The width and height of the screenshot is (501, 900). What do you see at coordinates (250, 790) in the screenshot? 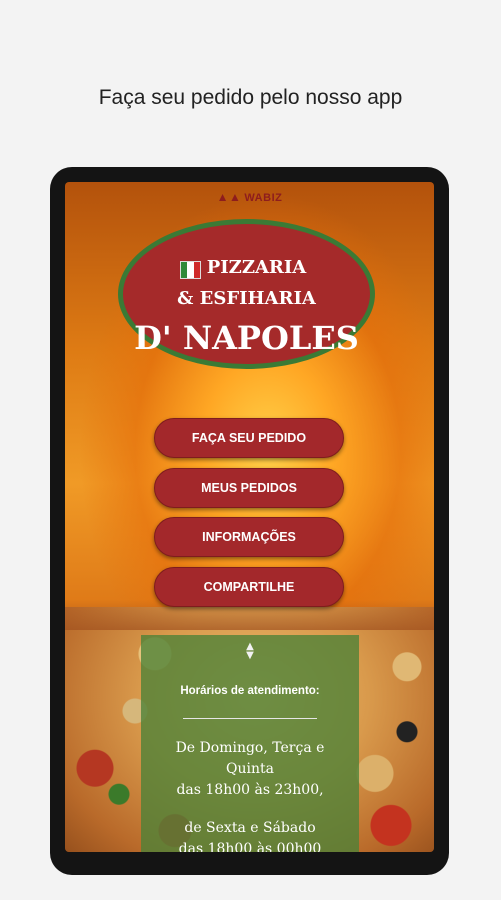
I see `hours-text: das 18h00 às 23h00,` at bounding box center [250, 790].